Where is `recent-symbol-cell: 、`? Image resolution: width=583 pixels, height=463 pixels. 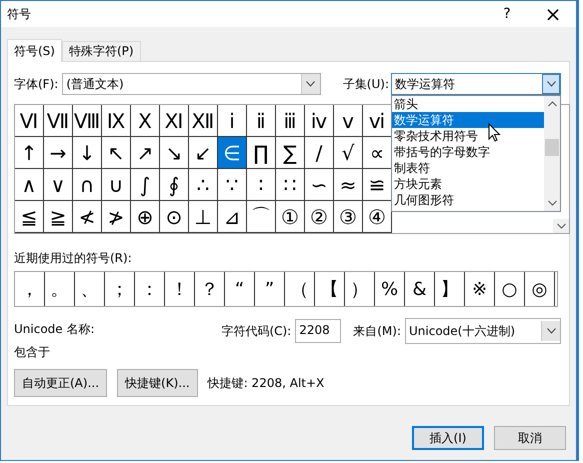 recent-symbol-cell: 、 is located at coordinates (90, 289).